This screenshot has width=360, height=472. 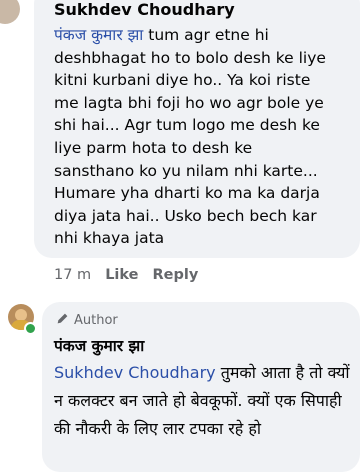 What do you see at coordinates (72, 275) in the screenshot?
I see `comment-timestamp: 17 m` at bounding box center [72, 275].